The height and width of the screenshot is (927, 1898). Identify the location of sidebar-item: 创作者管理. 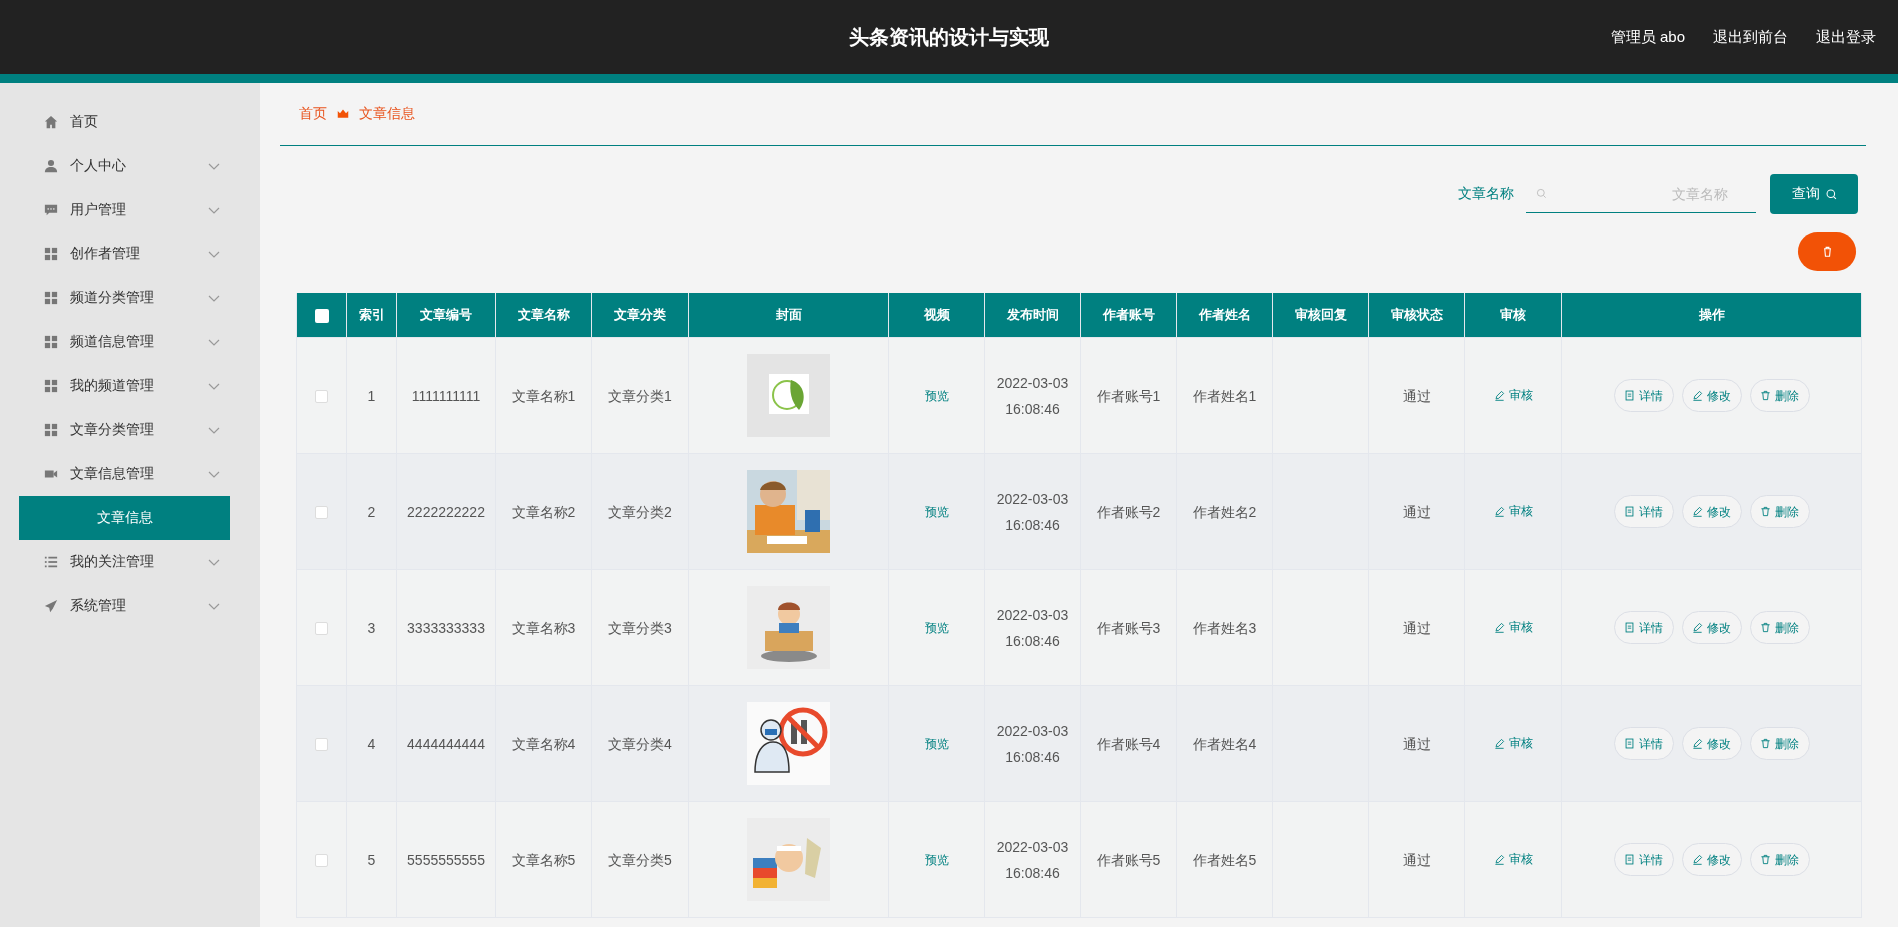
(130, 254).